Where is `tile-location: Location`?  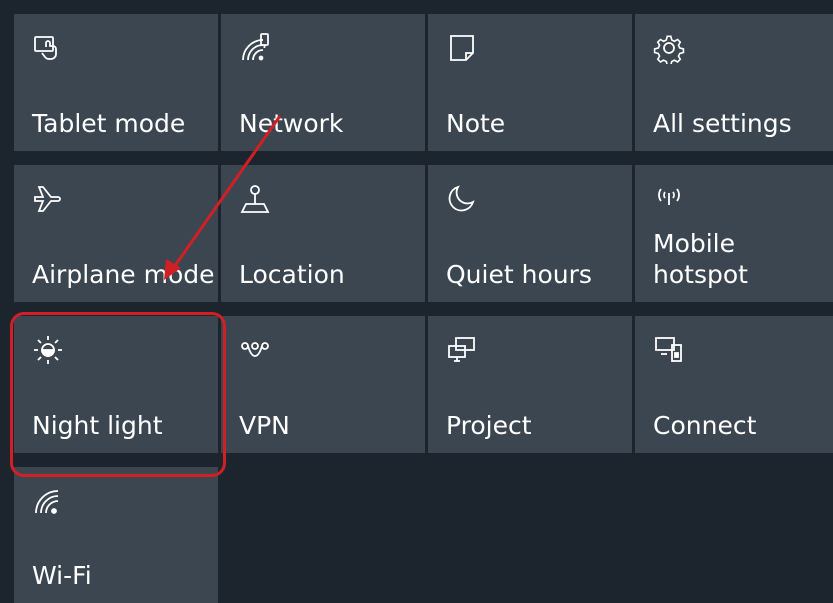 tile-location: Location is located at coordinates (323, 233).